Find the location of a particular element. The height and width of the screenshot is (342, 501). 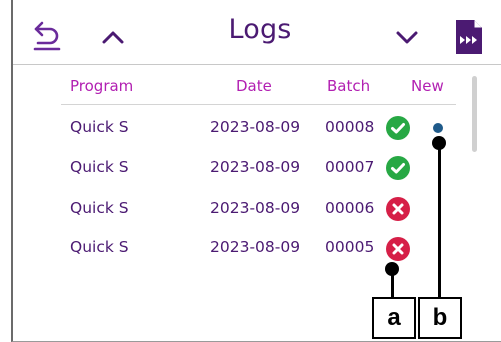

column-header-date: Date is located at coordinates (254, 86).